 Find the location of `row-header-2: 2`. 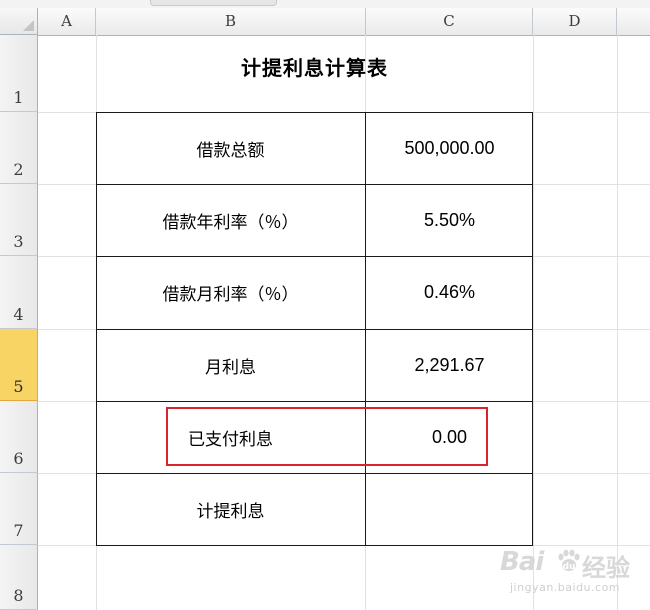

row-header-2: 2 is located at coordinates (19, 148).